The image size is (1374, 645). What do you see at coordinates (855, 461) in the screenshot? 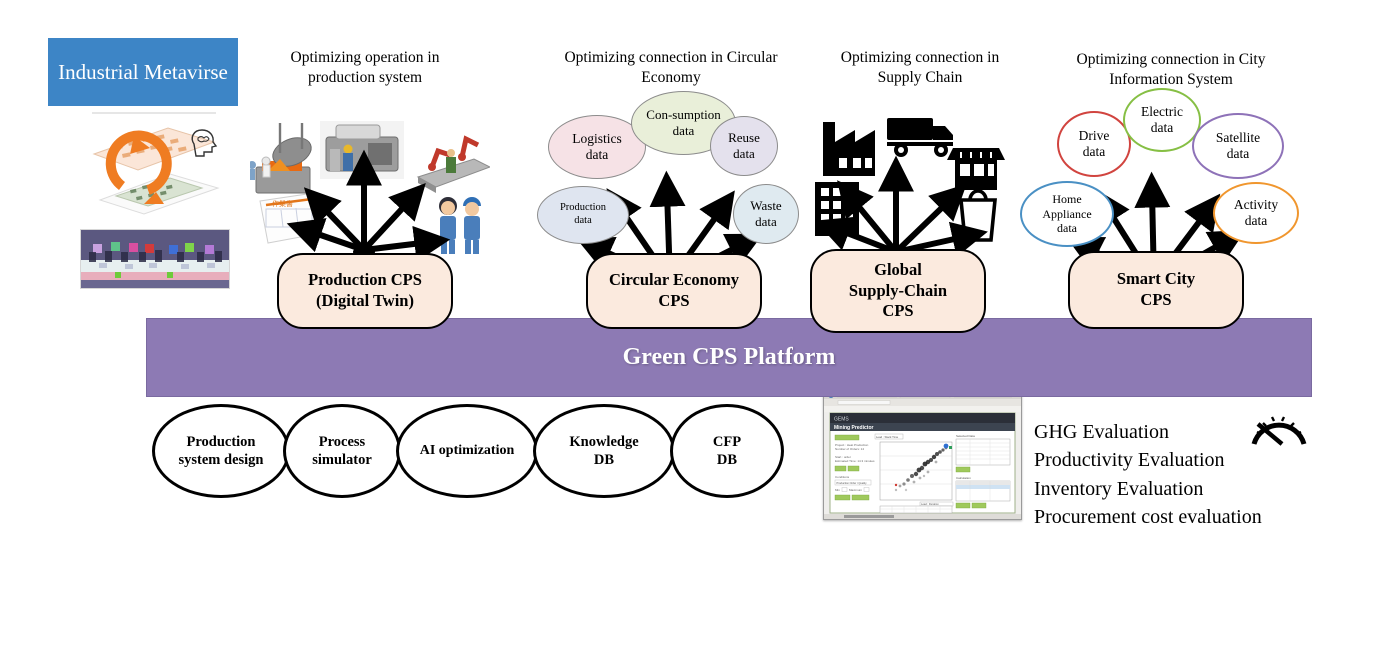
I see `svg-text: Estimated Time: 14.3 minutes` at bounding box center [855, 461].